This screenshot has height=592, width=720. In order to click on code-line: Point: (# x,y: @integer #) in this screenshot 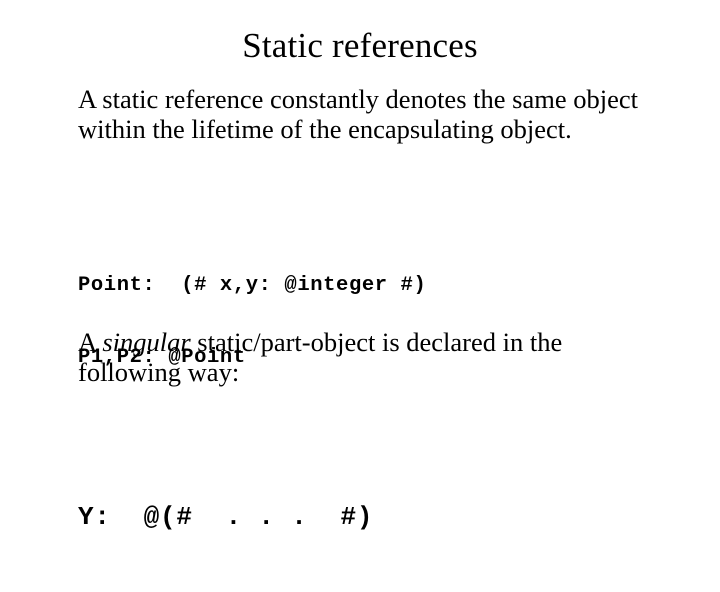, I will do `click(252, 285)`.